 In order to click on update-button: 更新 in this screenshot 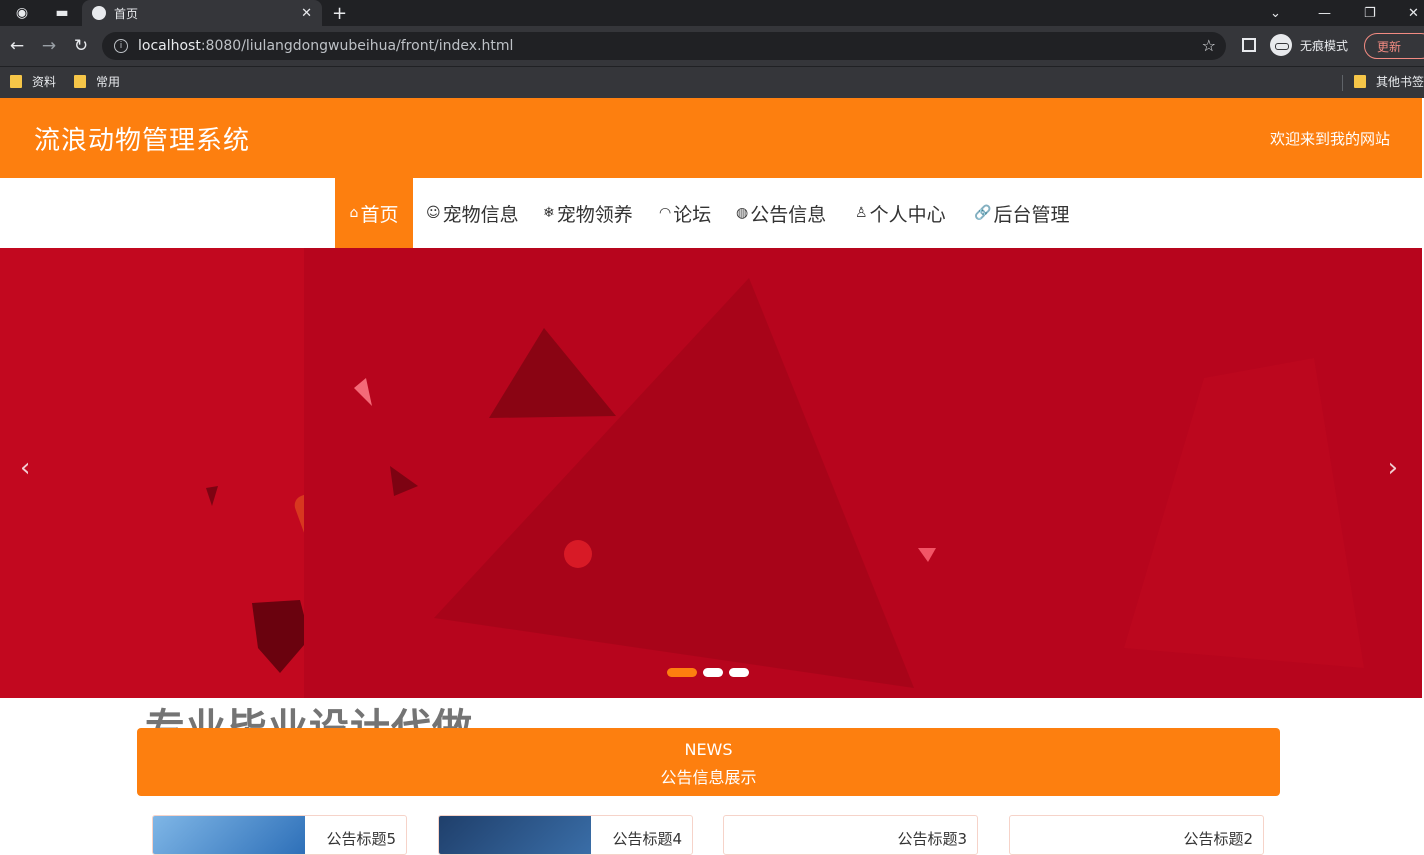, I will do `click(1394, 46)`.